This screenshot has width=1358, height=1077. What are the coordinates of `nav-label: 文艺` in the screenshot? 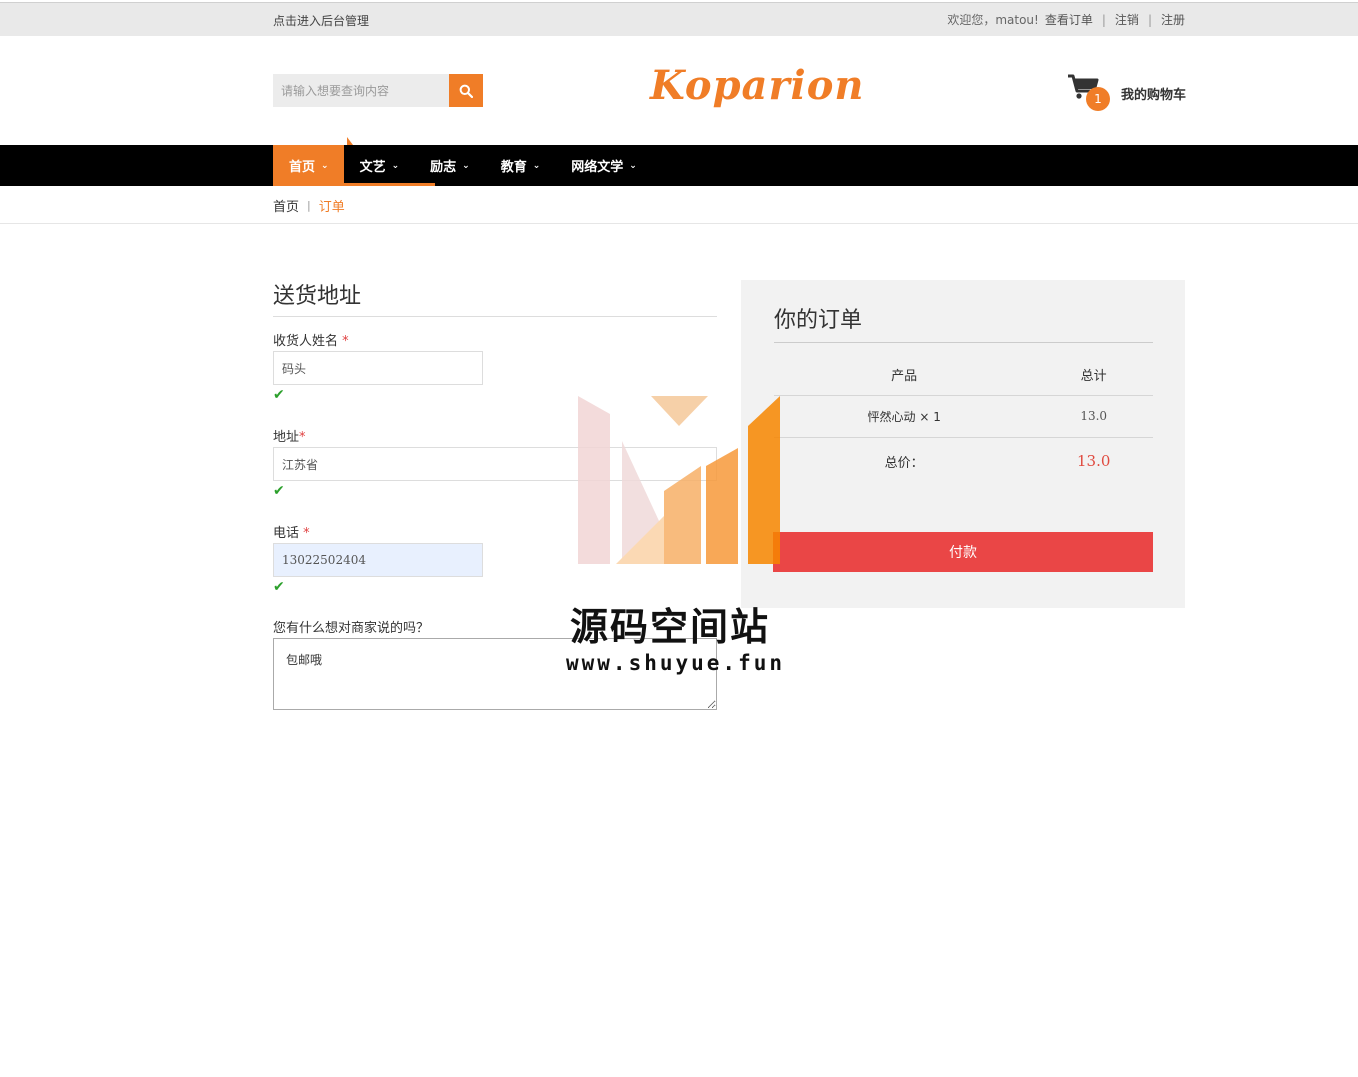 It's located at (372, 167).